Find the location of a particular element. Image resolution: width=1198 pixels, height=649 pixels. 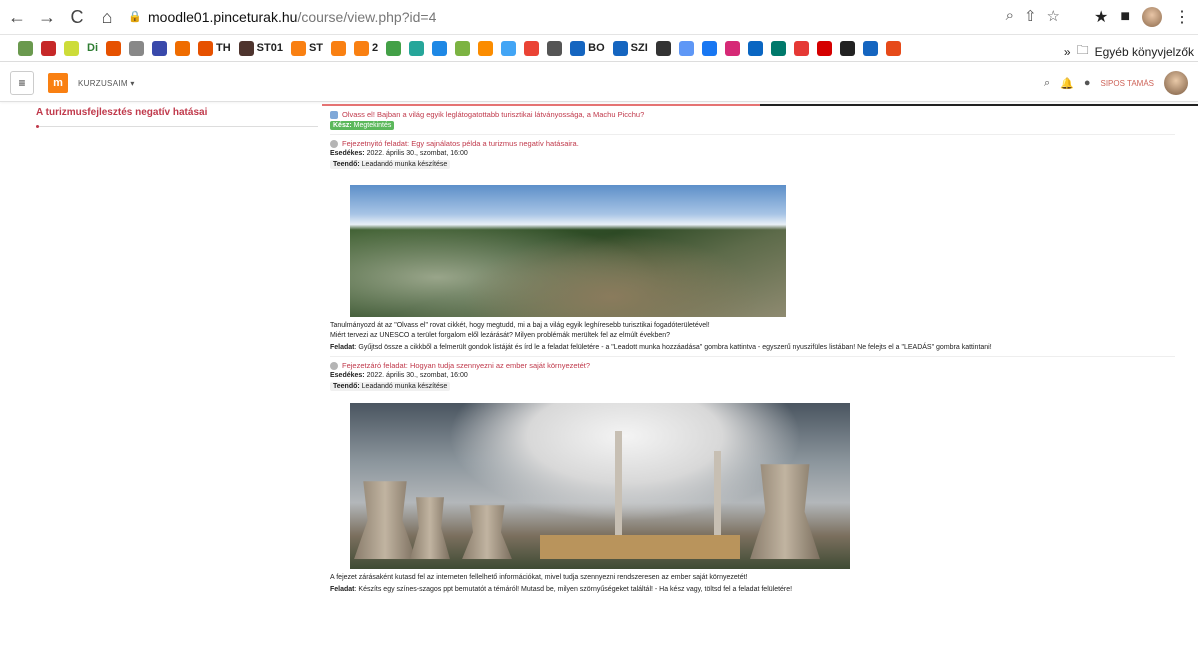

star-icon: ☆ is located at coordinates (1053, 16).